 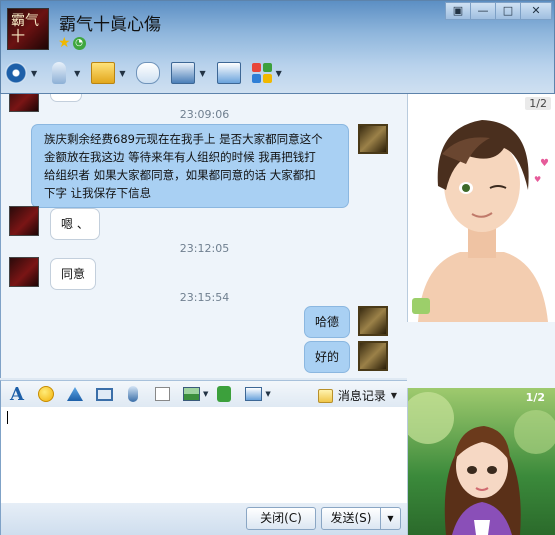 What do you see at coordinates (261, 73) in the screenshot?
I see `apps-icon` at bounding box center [261, 73].